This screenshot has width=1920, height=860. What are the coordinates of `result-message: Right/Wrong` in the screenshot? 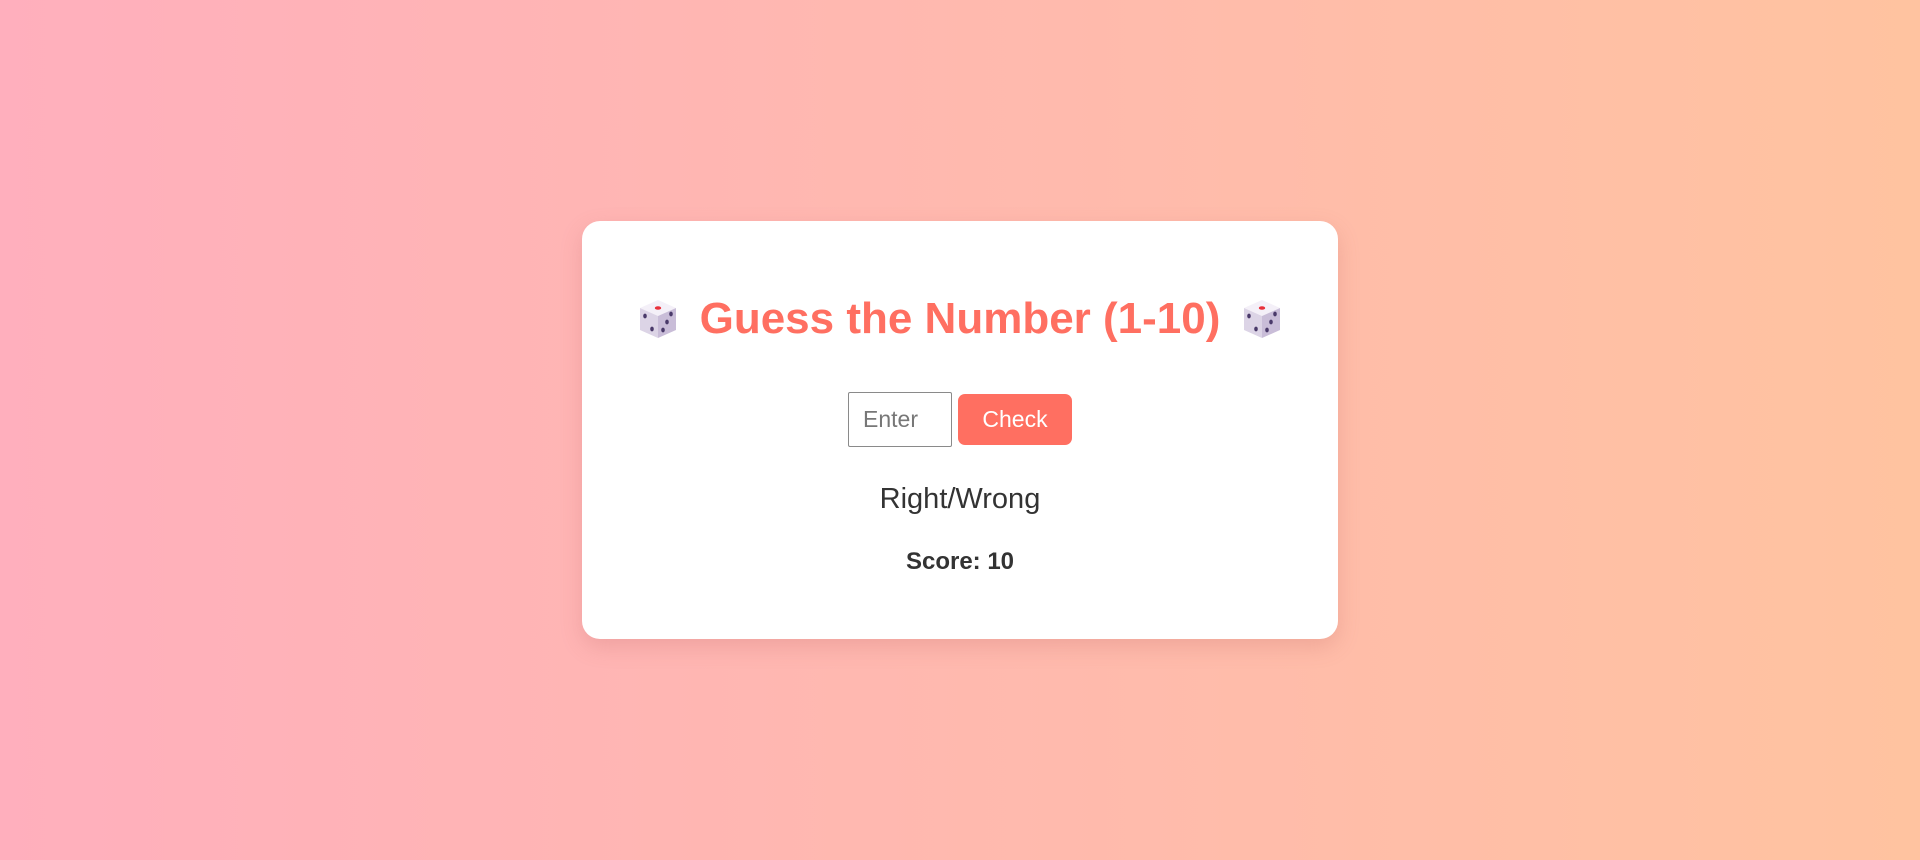 It's located at (960, 499).